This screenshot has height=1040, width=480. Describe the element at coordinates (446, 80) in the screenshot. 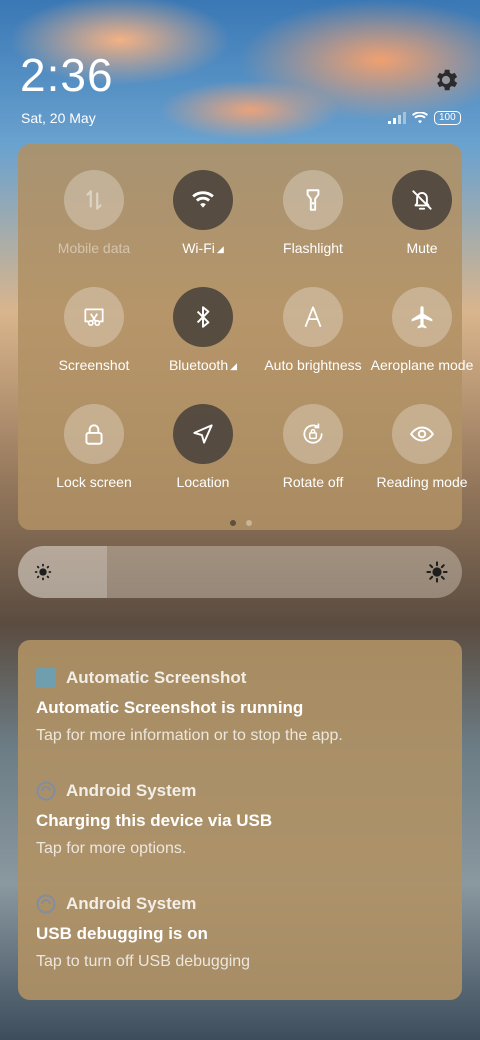

I see `settings-gear-icon` at that location.